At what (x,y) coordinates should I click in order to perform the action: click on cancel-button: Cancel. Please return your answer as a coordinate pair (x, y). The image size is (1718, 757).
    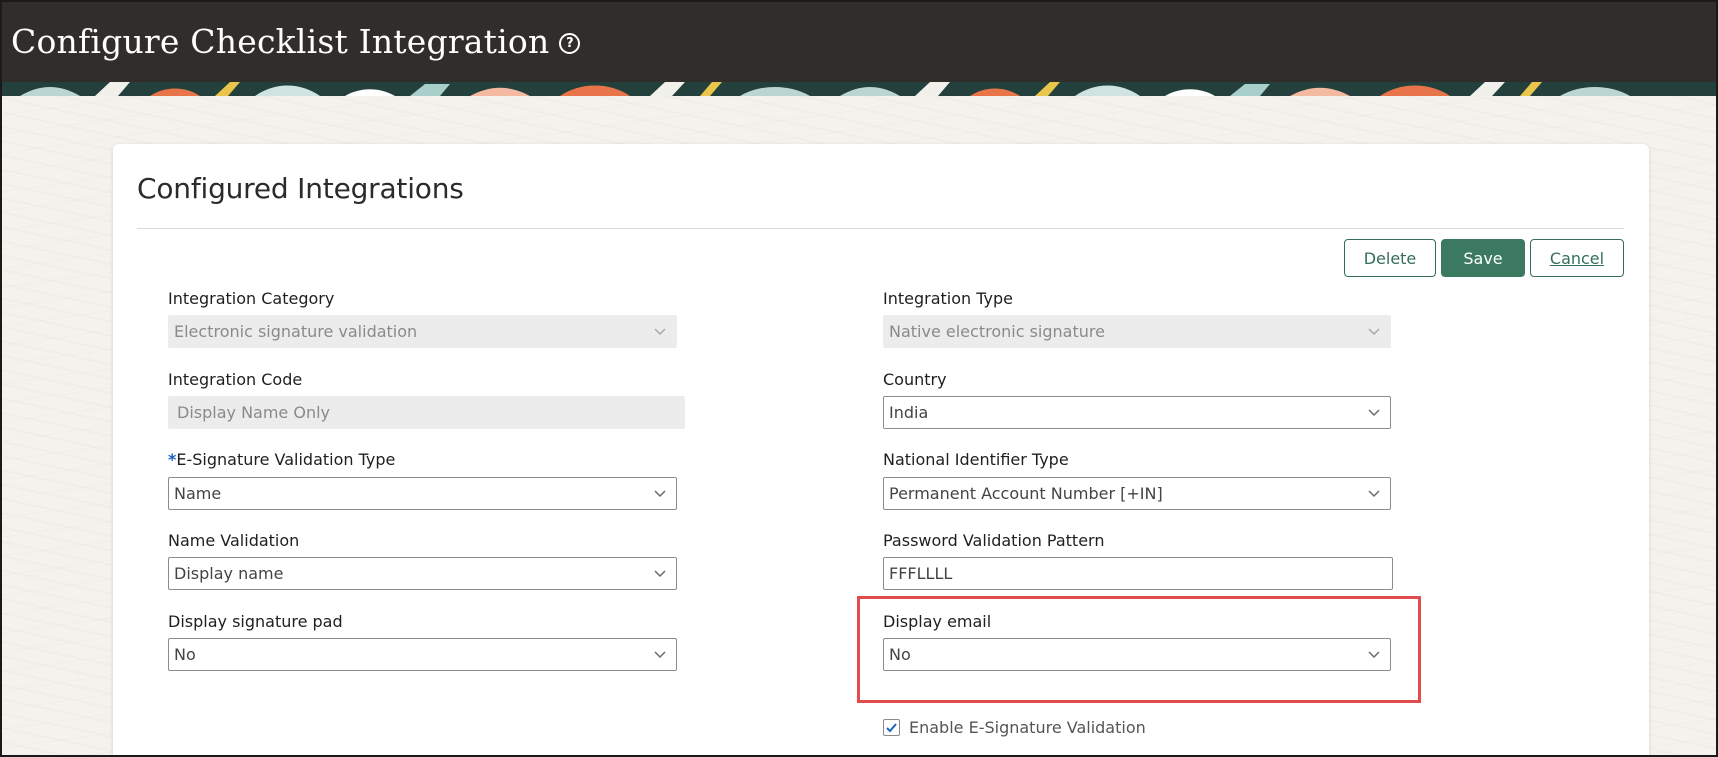
    Looking at the image, I should click on (1577, 258).